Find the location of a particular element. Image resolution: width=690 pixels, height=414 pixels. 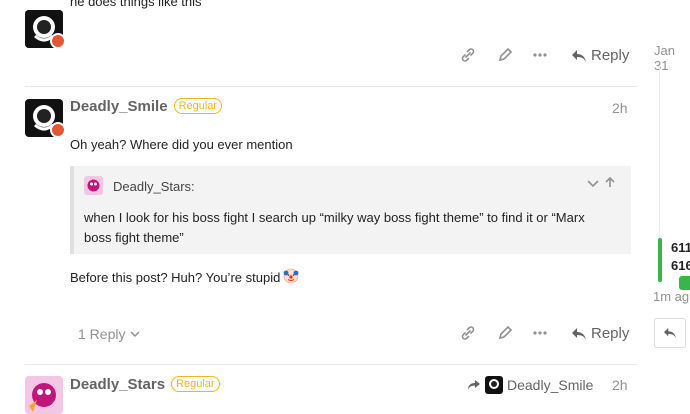

quote-collapse-icon is located at coordinates (593, 184).